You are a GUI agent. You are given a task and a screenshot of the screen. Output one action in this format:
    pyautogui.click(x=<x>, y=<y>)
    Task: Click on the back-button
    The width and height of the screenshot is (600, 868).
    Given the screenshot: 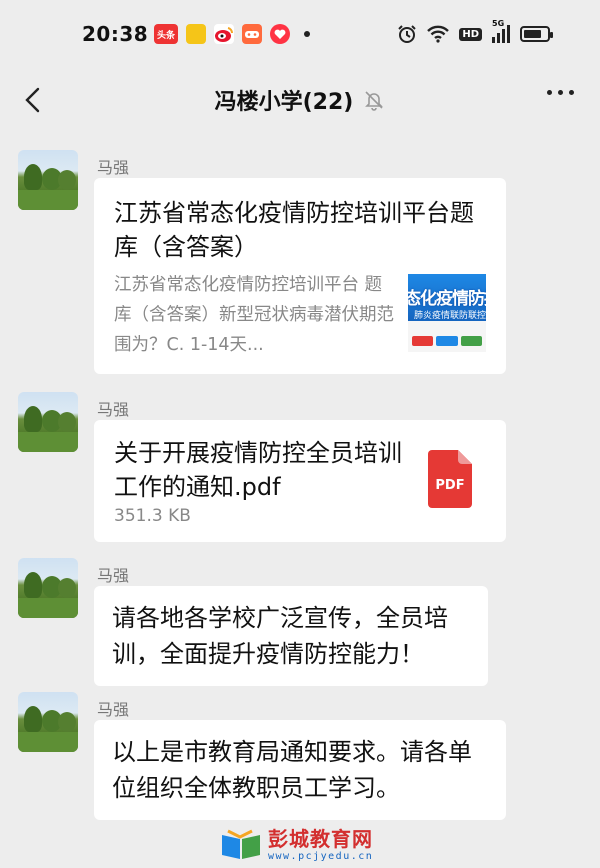 What is the action you would take?
    pyautogui.click(x=34, y=100)
    